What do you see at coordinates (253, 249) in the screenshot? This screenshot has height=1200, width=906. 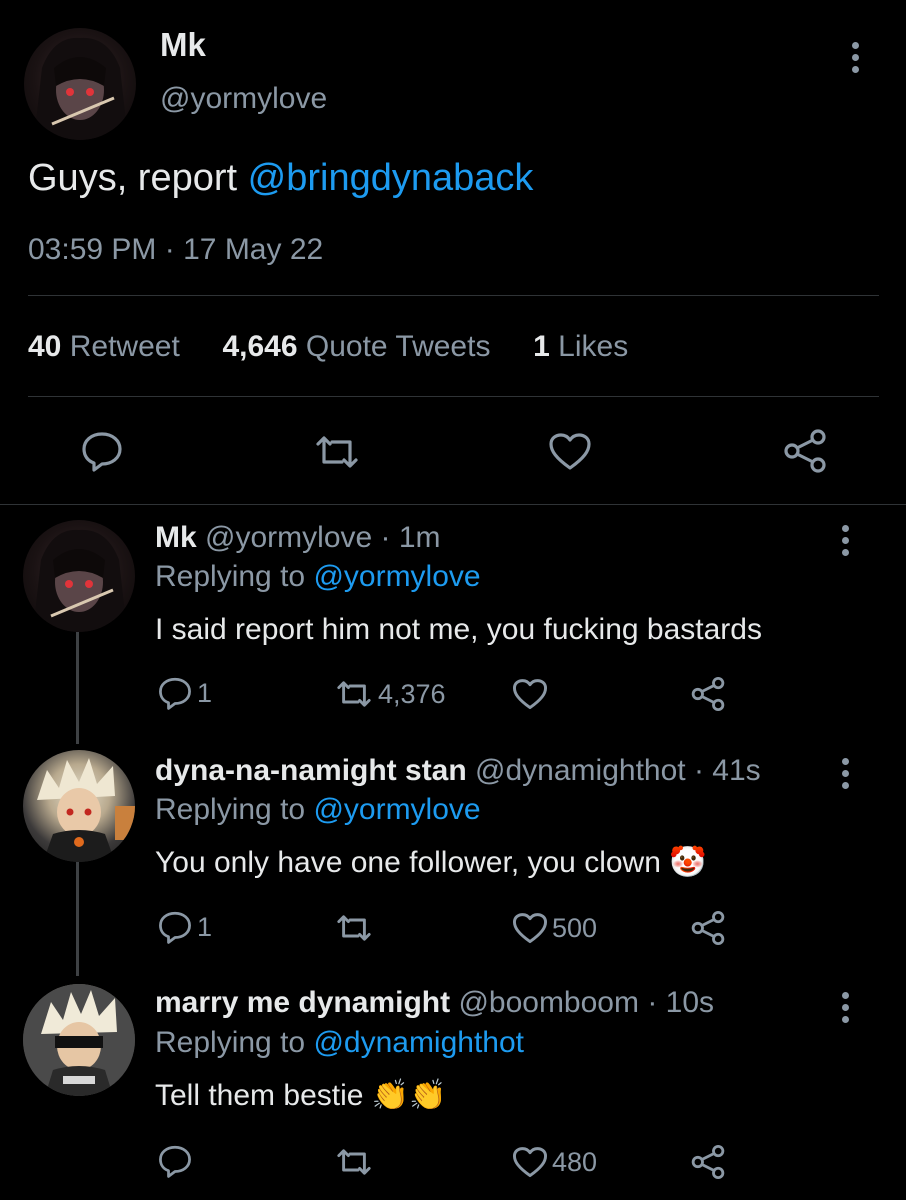 I see `tweet-date: 17 May 22` at bounding box center [253, 249].